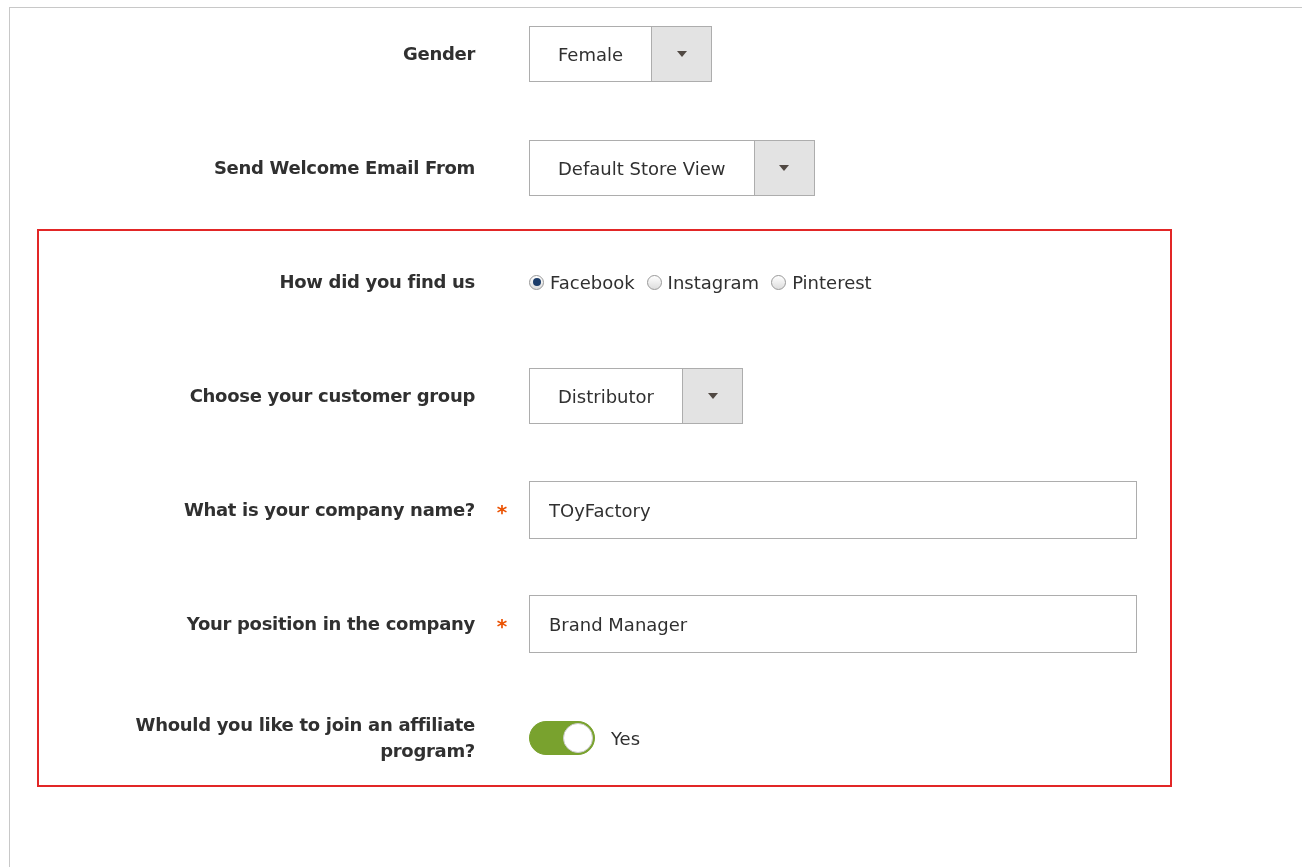  What do you see at coordinates (562, 738) in the screenshot?
I see `toggle-switch` at bounding box center [562, 738].